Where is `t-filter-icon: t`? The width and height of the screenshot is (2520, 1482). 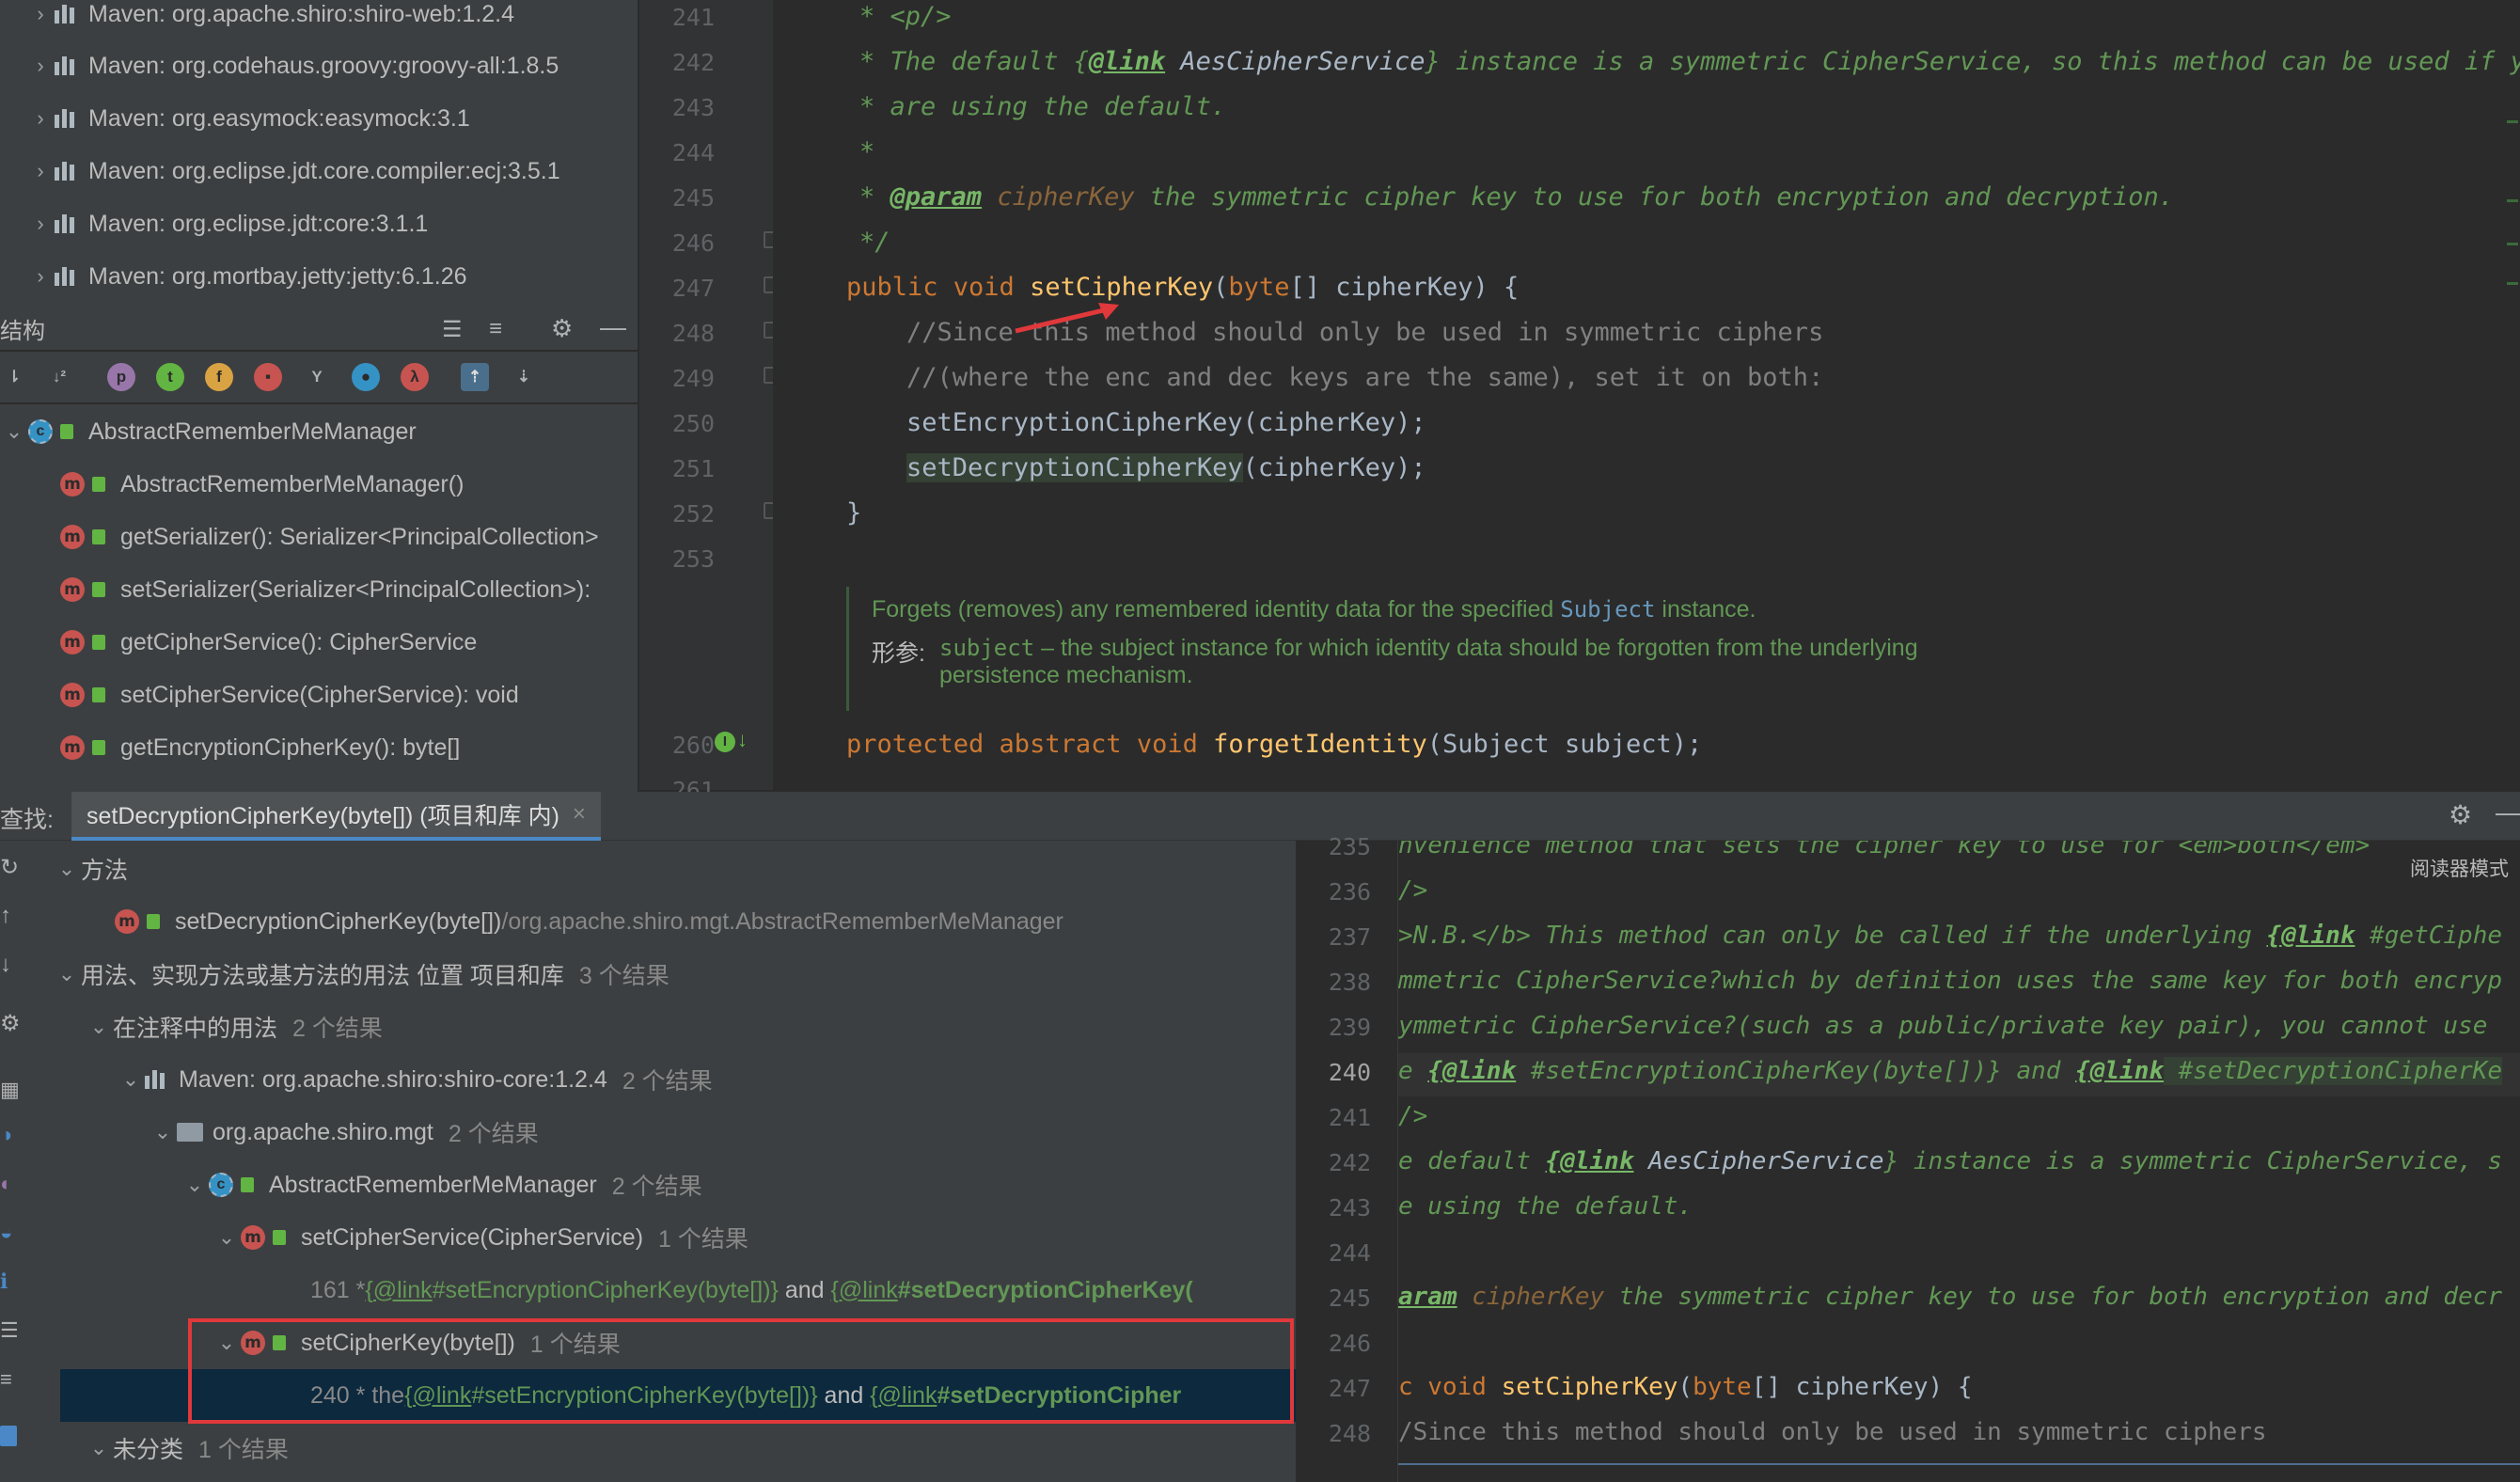
t-filter-icon: t is located at coordinates (170, 377).